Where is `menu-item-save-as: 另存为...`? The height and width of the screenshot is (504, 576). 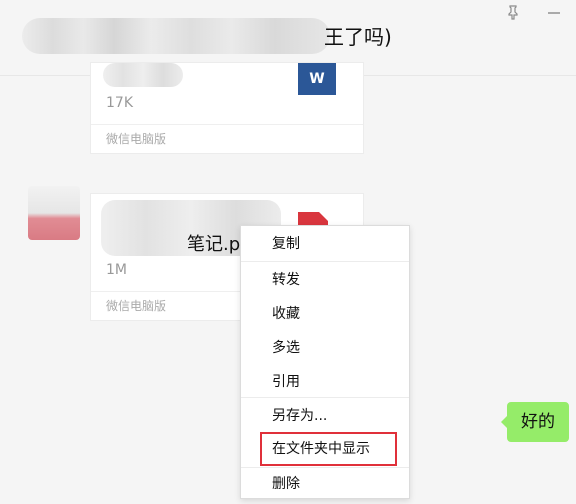
menu-item-save-as: 另存为... is located at coordinates (325, 416).